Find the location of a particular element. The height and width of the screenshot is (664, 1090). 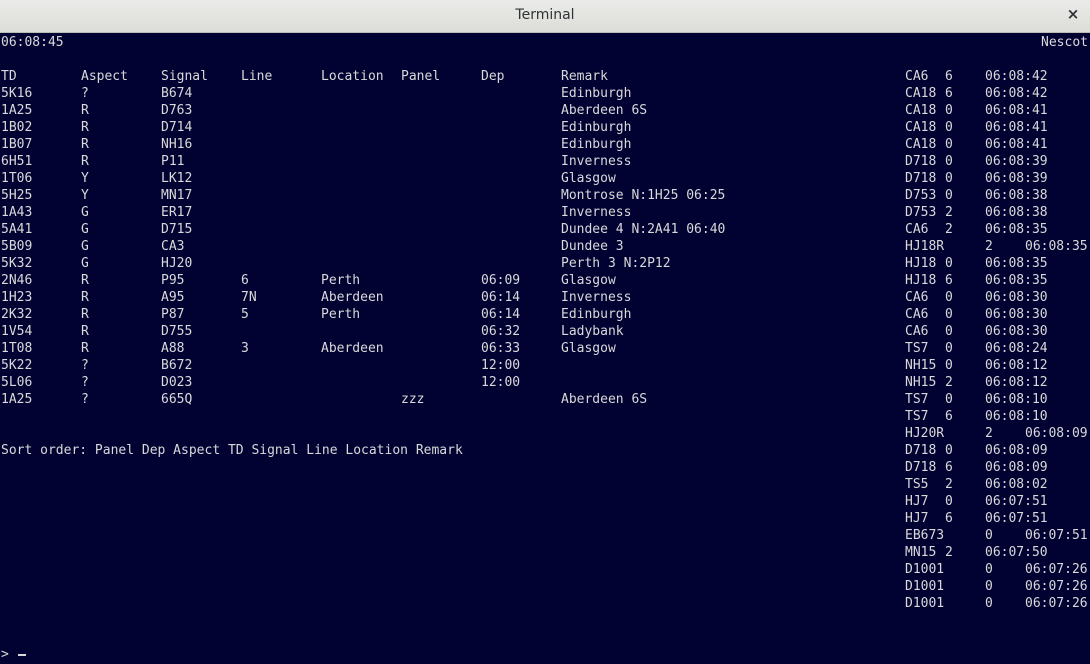

log-time: 06:07:51 is located at coordinates (1016, 501).